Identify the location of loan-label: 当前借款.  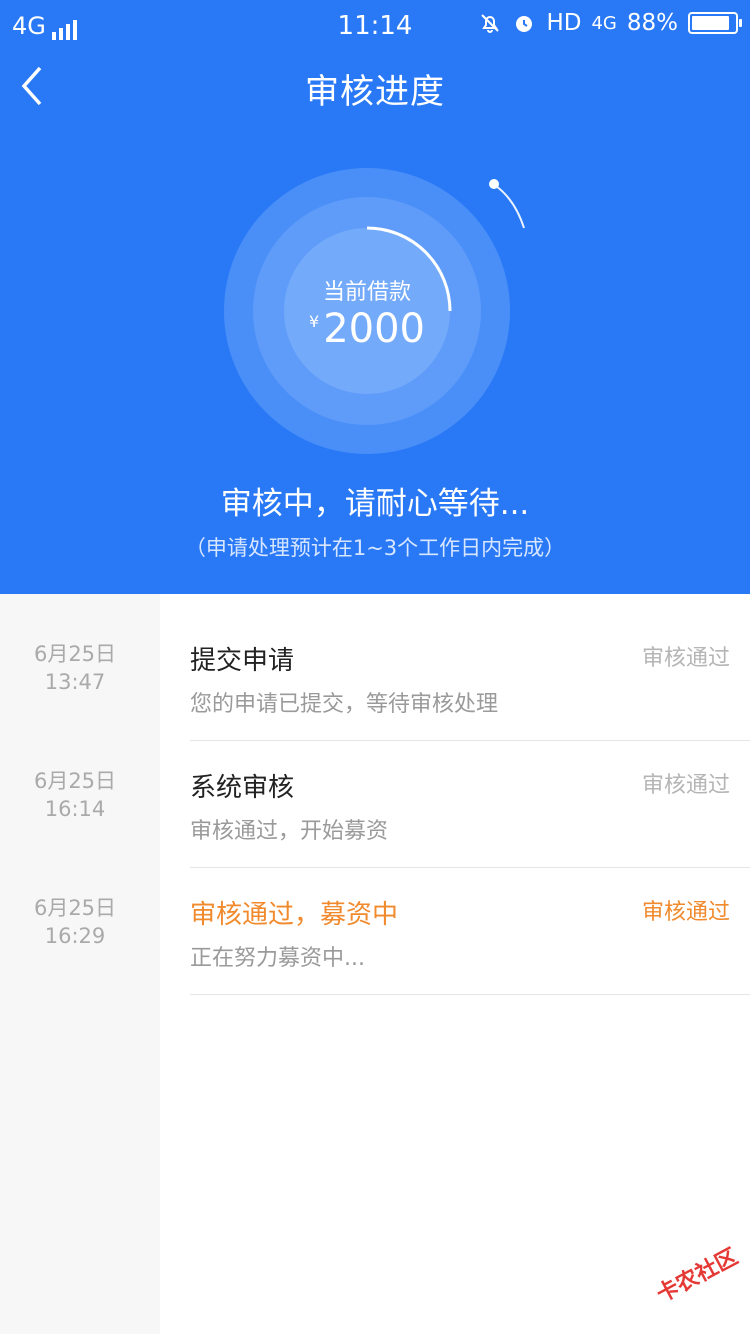
(366, 292).